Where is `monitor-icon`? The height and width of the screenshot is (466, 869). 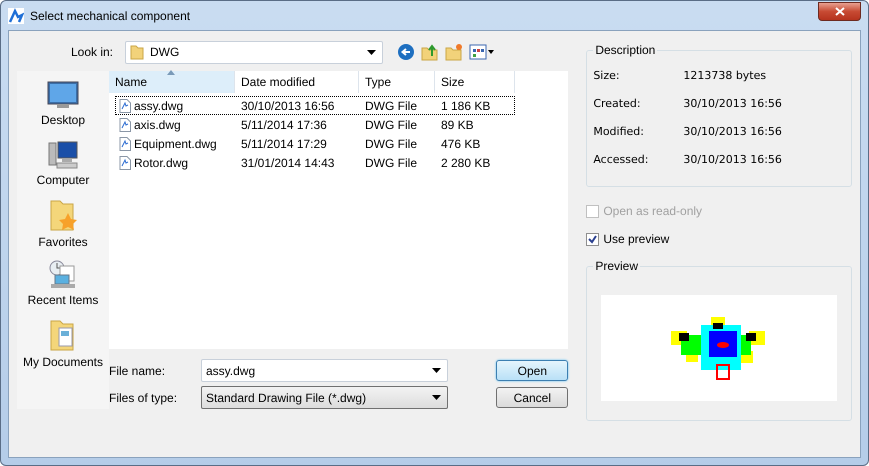 monitor-icon is located at coordinates (63, 95).